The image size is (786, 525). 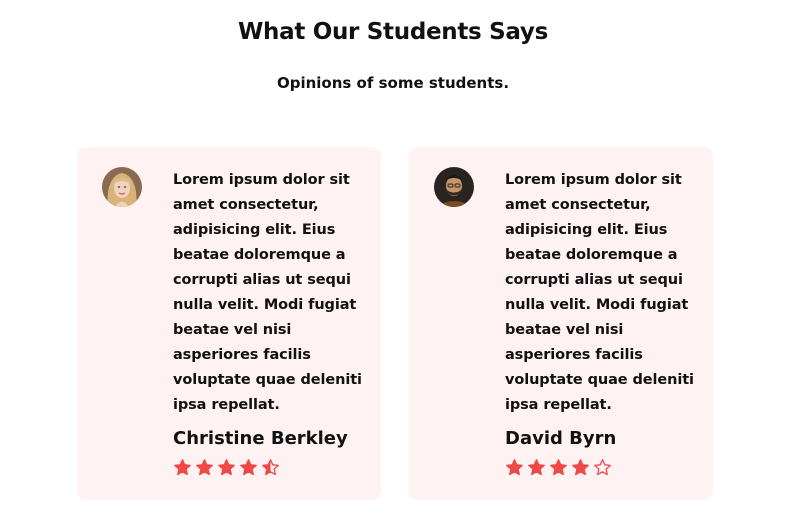 I want to click on section-subtitle: Opinions of some students., so click(x=393, y=83).